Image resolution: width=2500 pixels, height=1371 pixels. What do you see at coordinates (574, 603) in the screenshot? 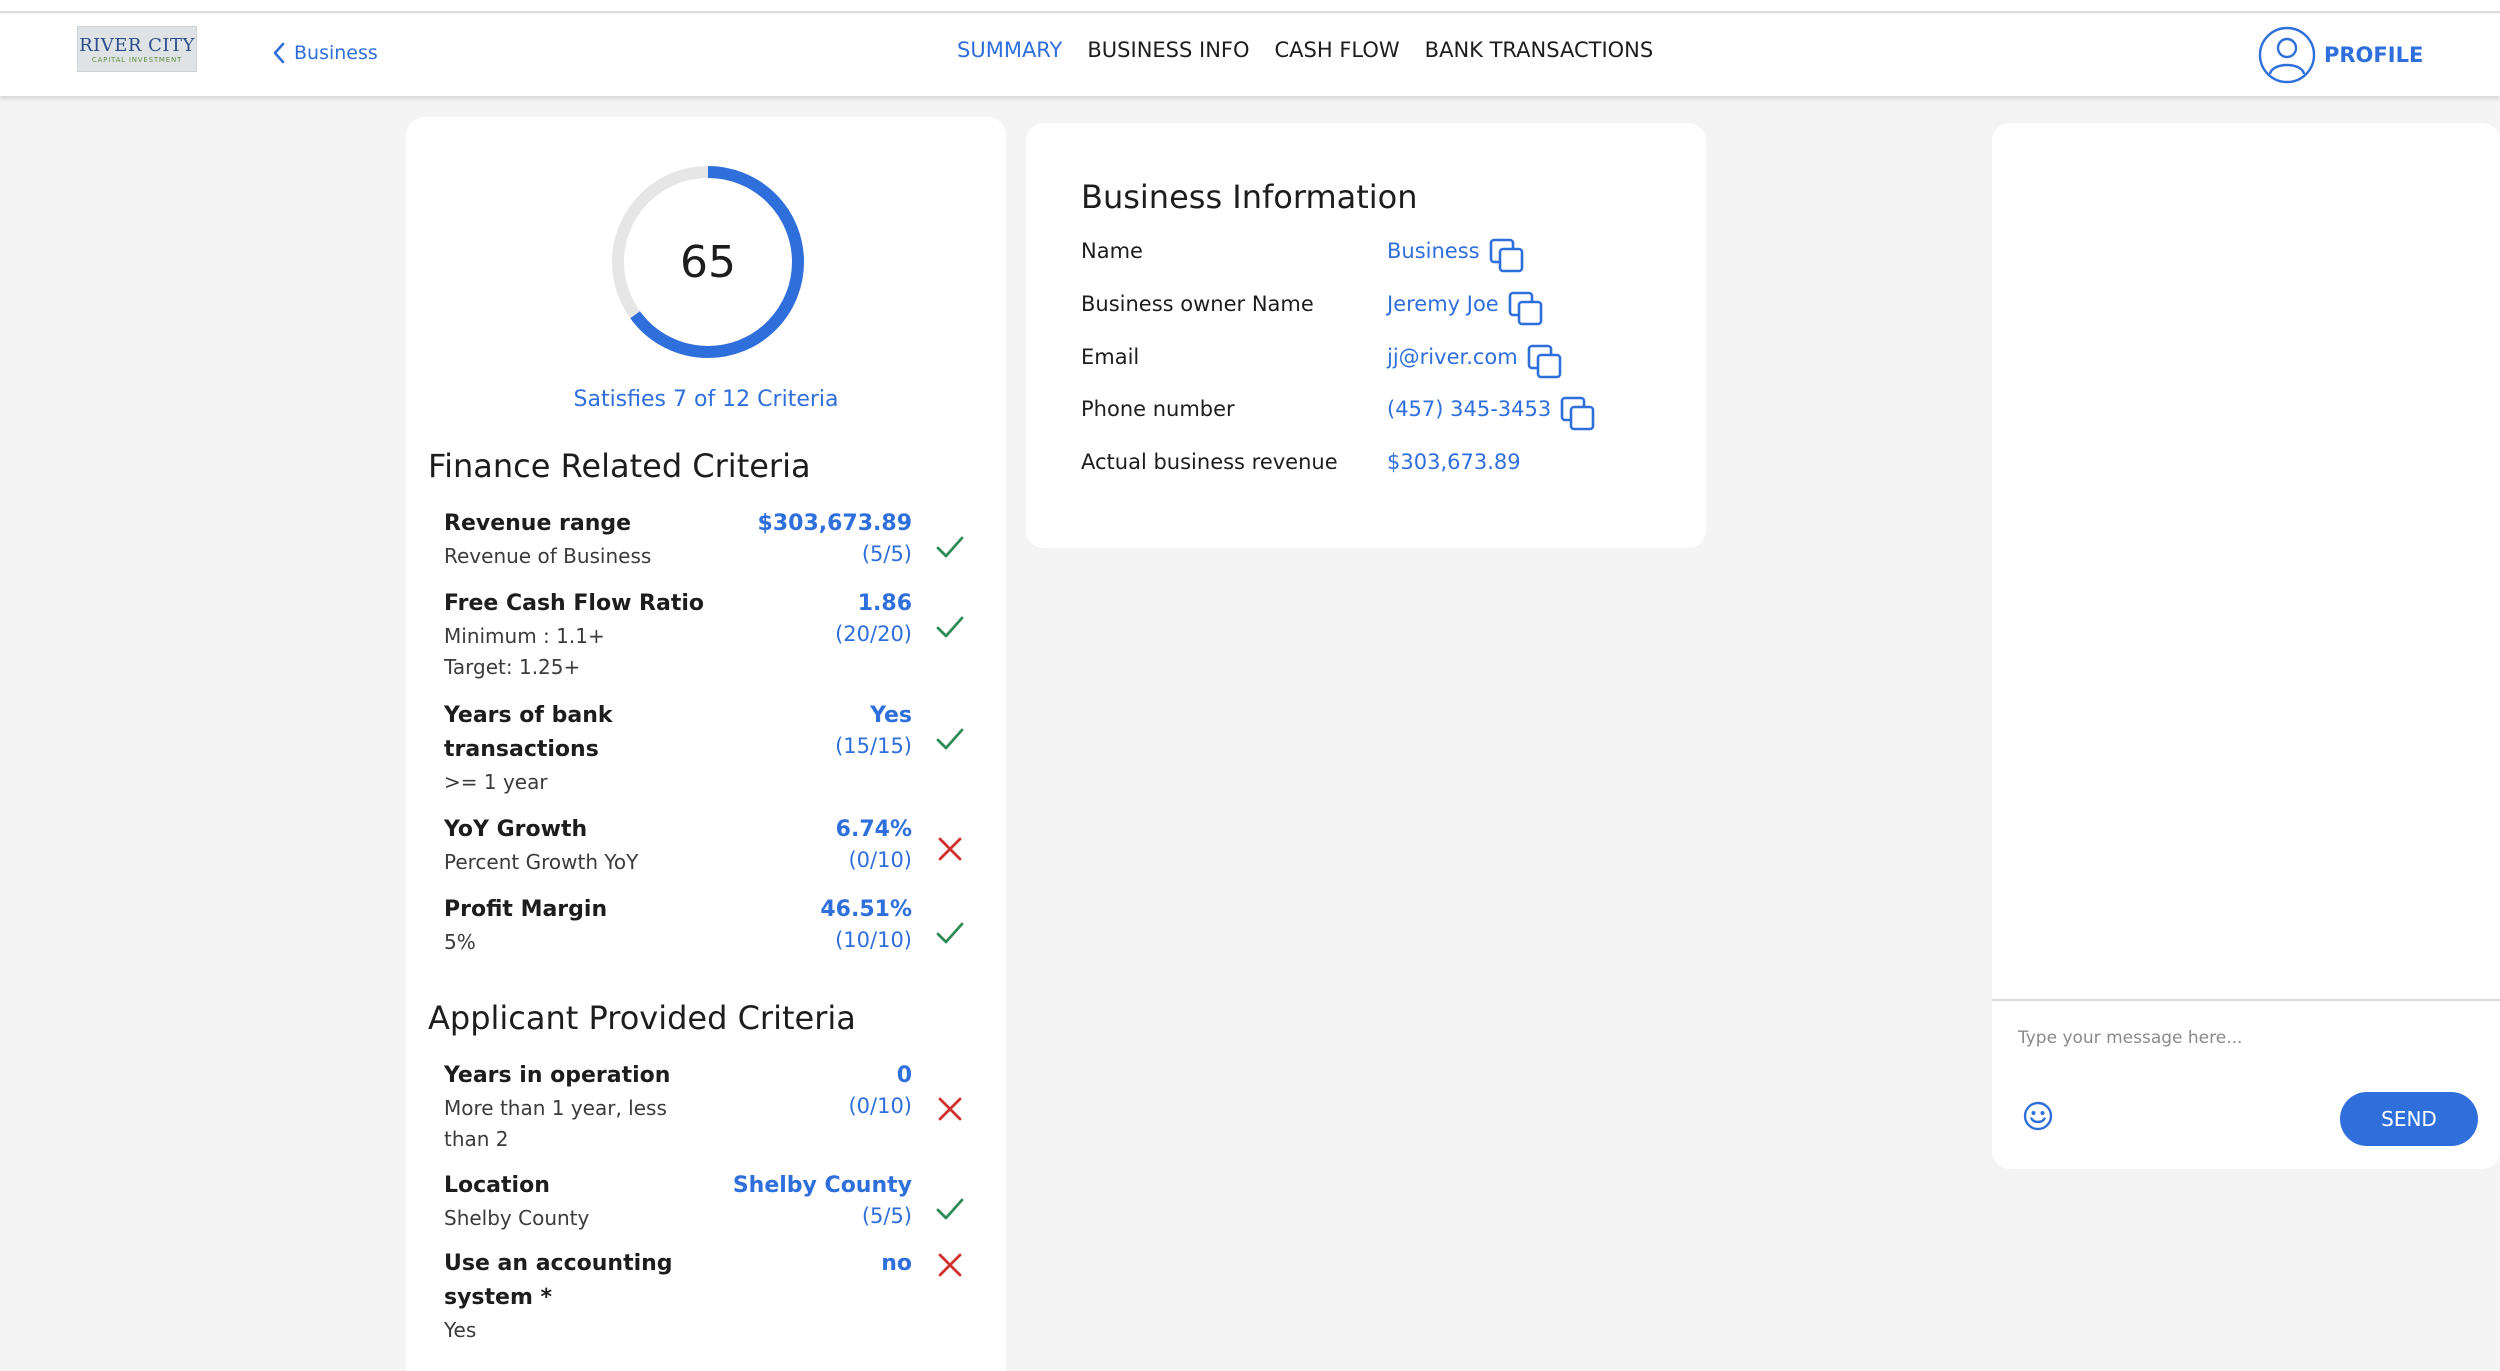
I see `criterion-title: Free Cash Flow Ratio` at bounding box center [574, 603].